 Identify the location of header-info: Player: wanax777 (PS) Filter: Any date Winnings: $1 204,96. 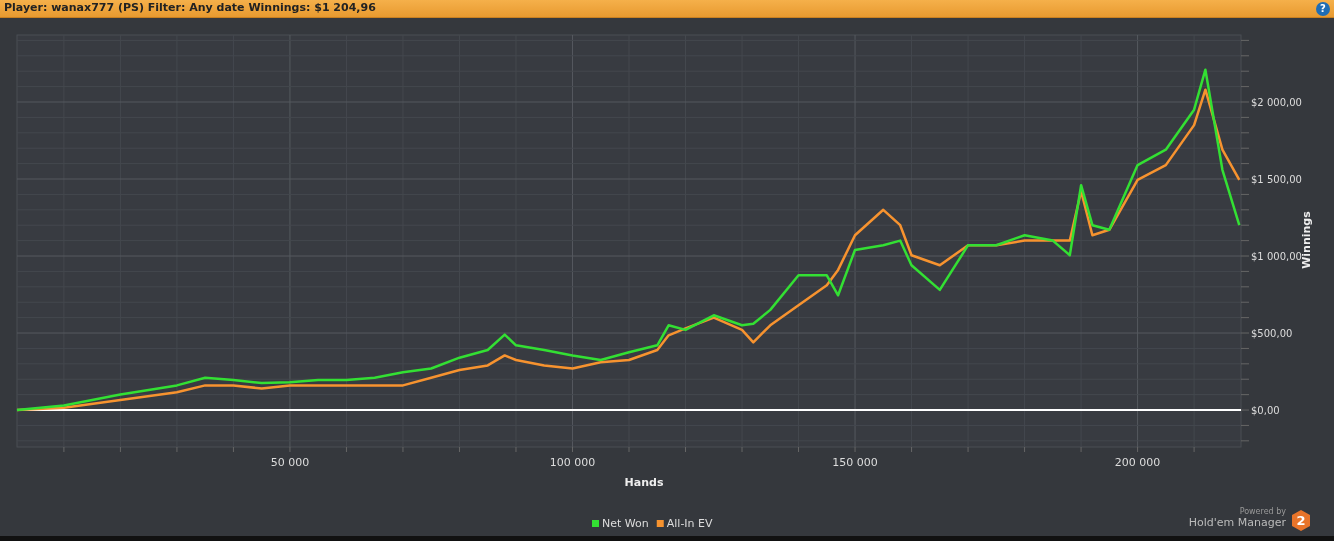
(190, 8).